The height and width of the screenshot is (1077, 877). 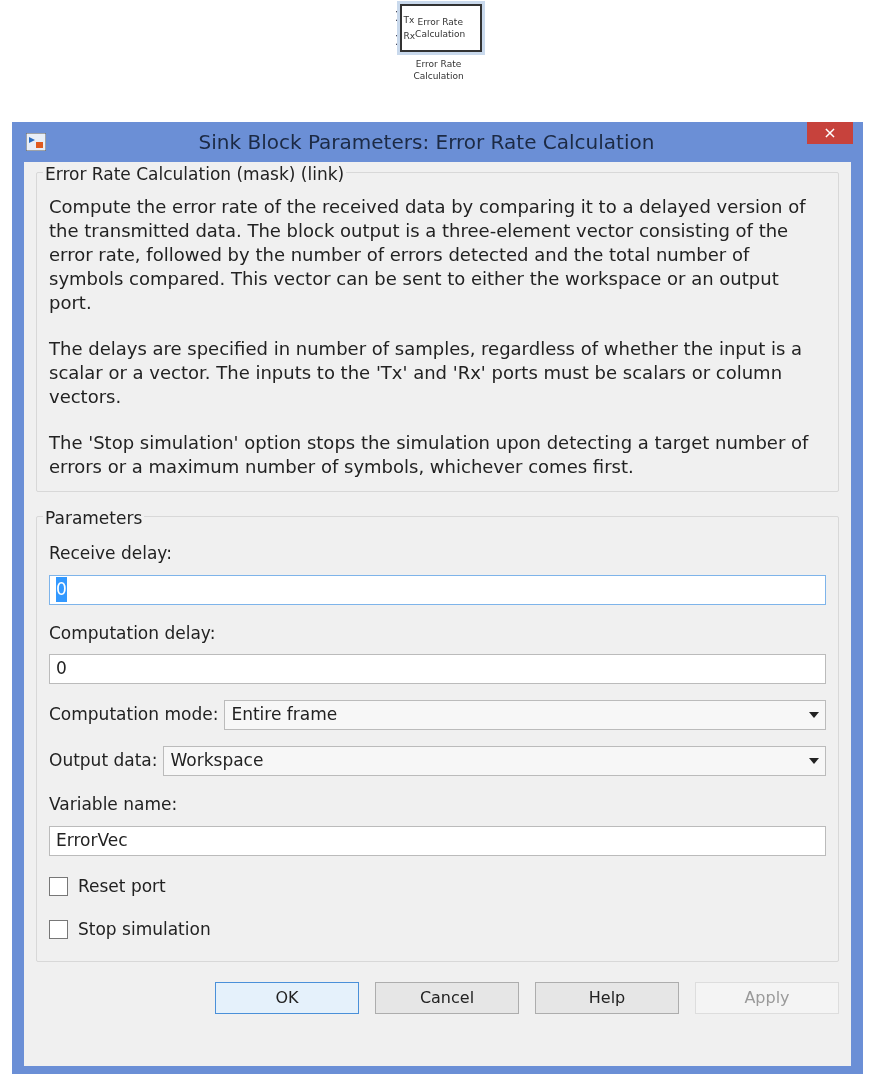 I want to click on close-button: ×, so click(x=830, y=133).